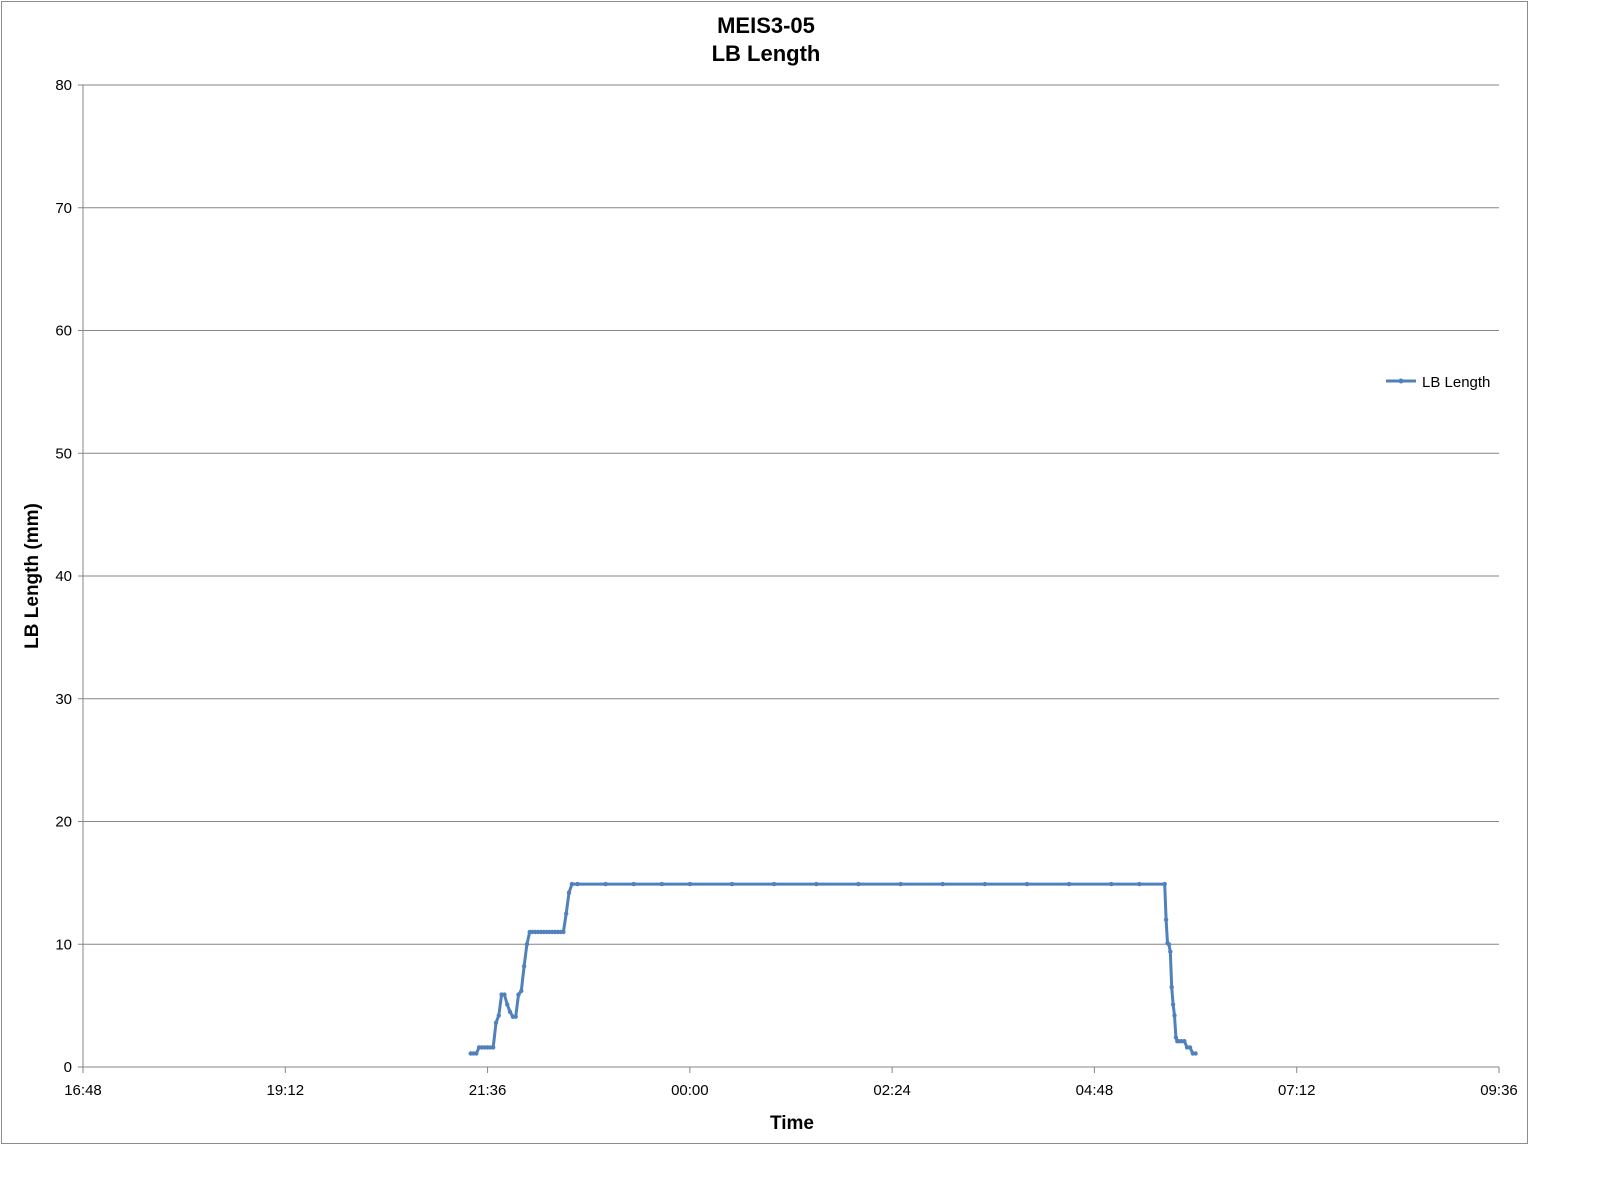 The width and height of the screenshot is (1598, 1202). Describe the element at coordinates (792, 1123) in the screenshot. I see `x-axis-title: Time` at that location.